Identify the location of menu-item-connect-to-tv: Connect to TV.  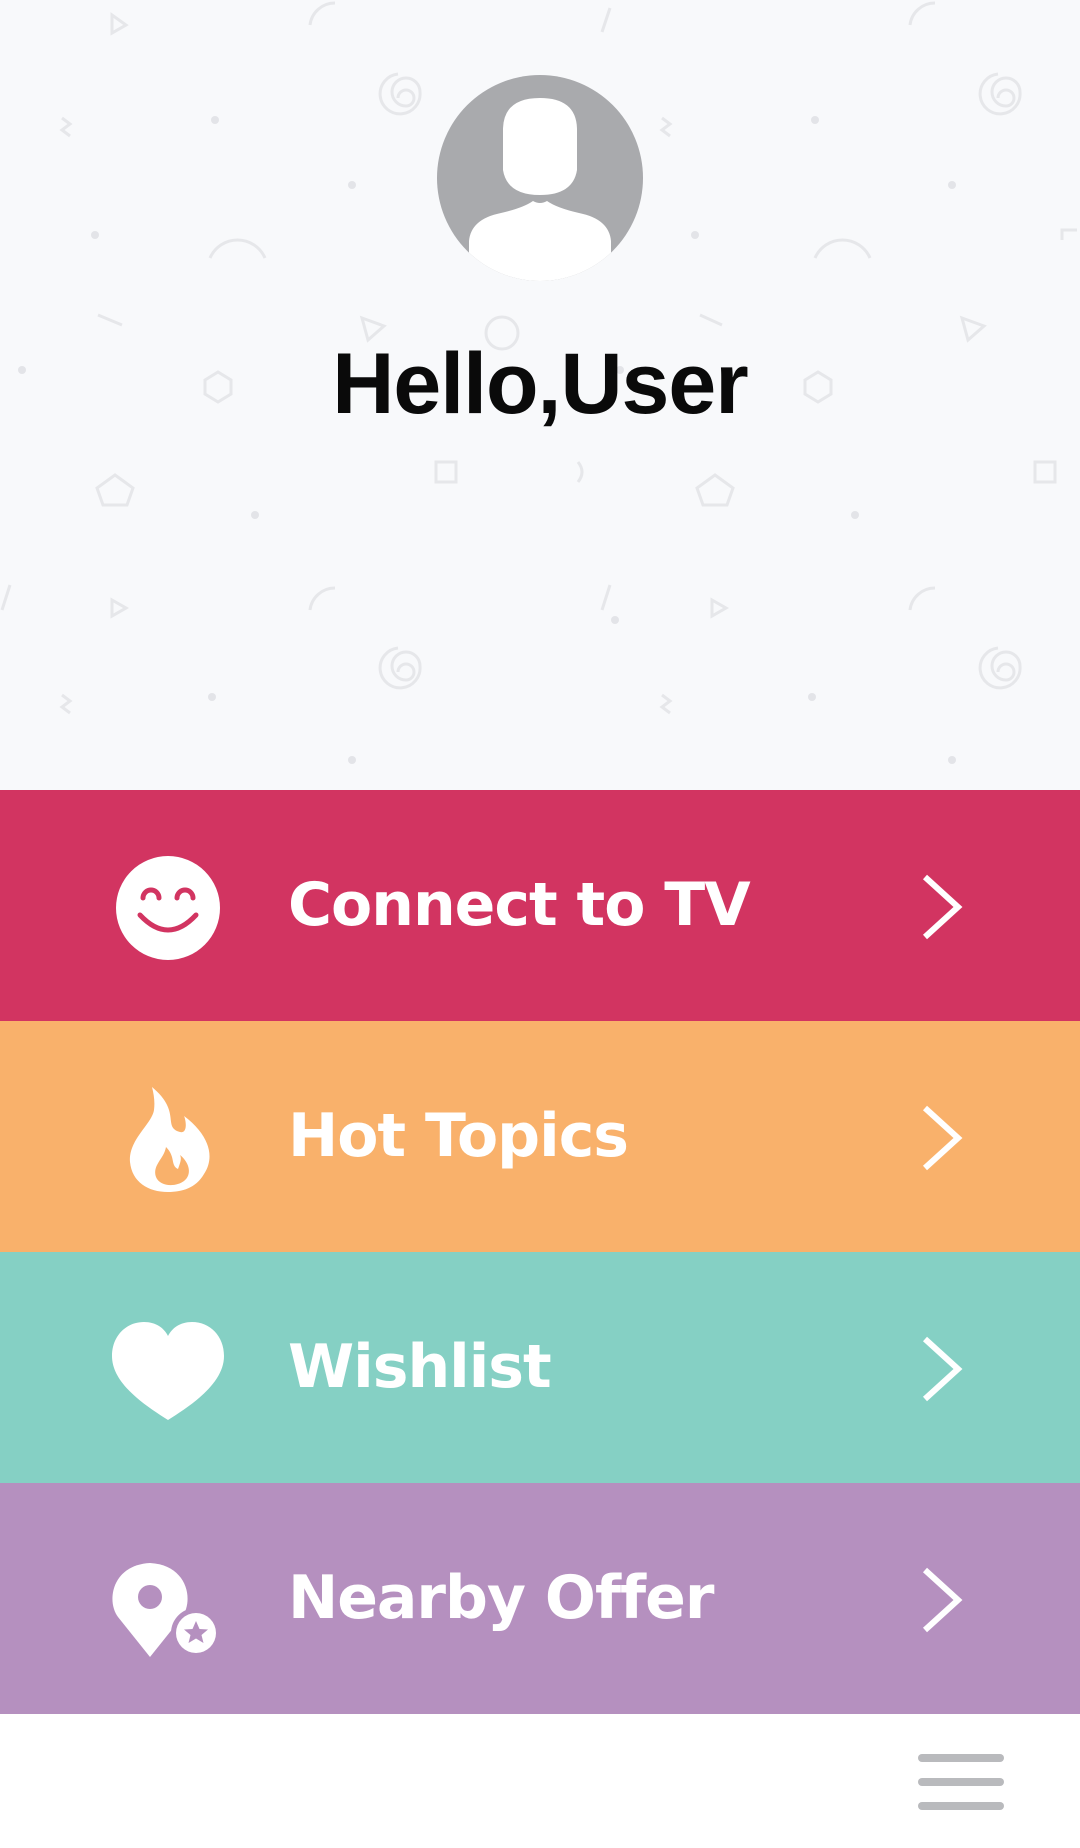
(540, 905).